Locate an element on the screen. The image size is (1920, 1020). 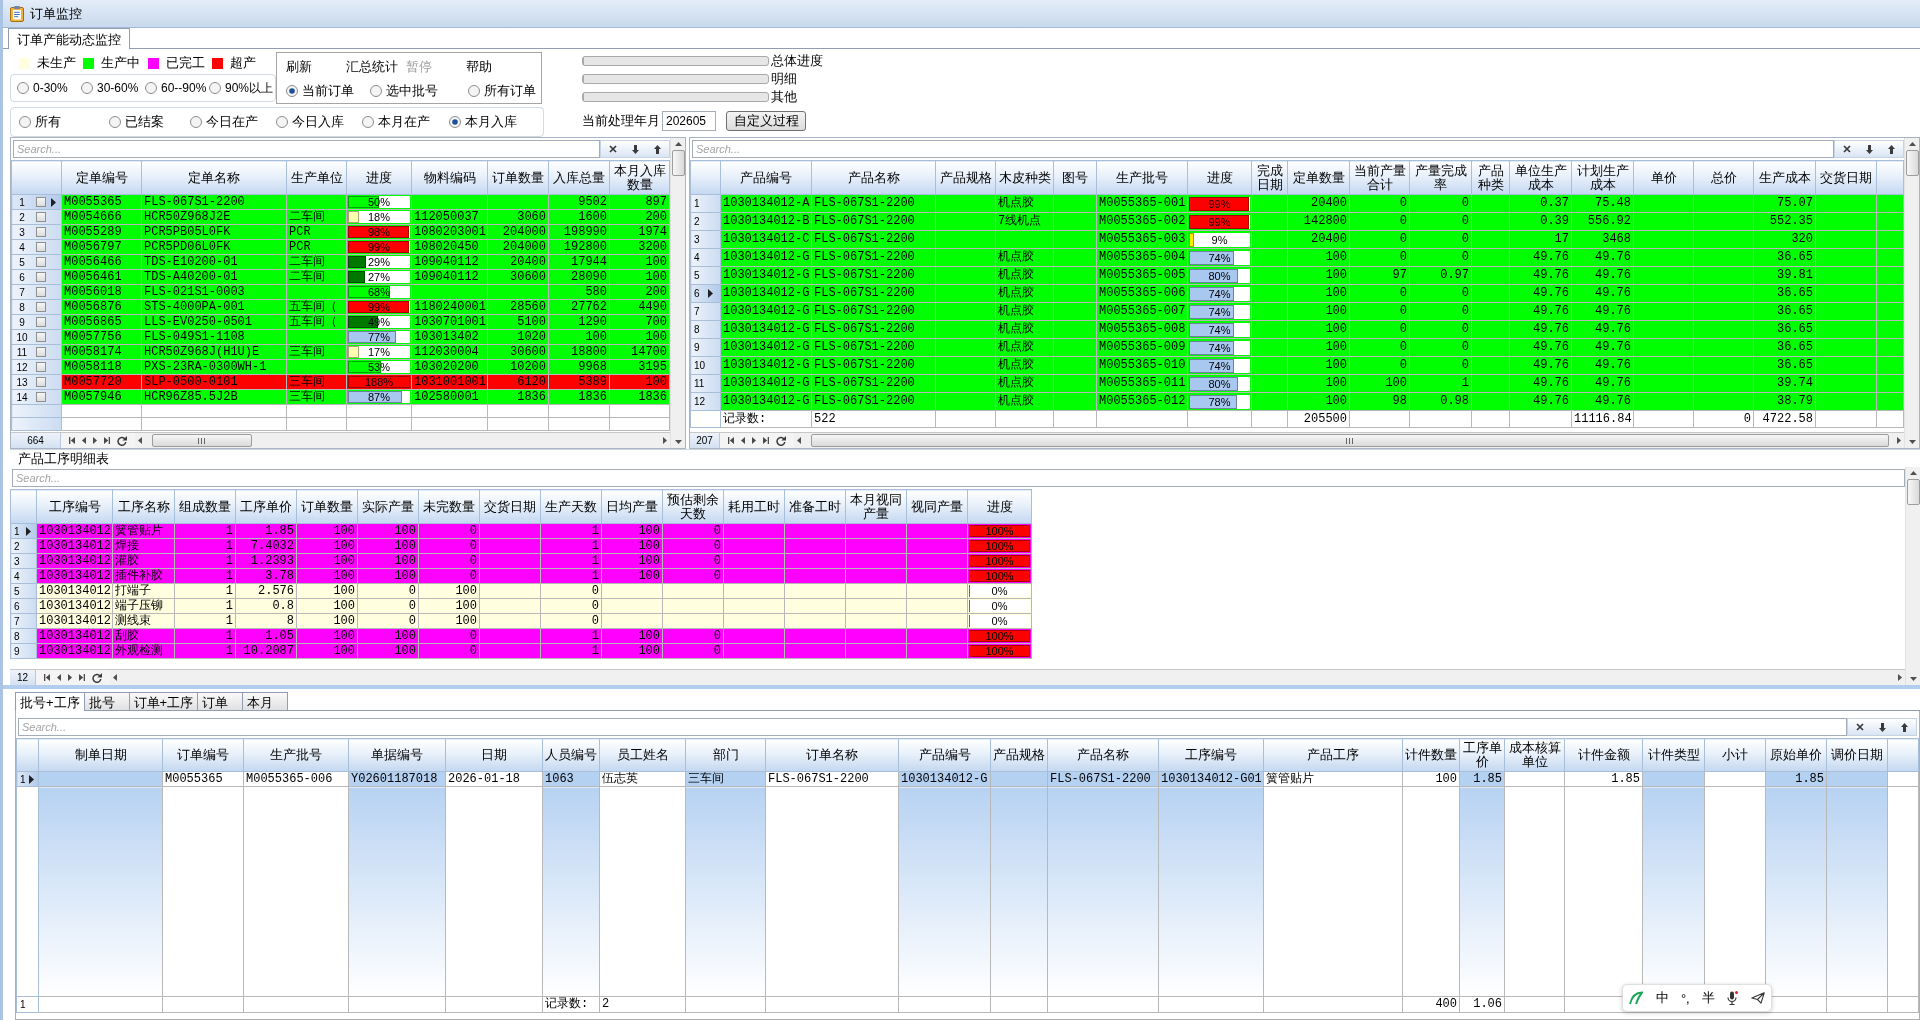
column-header: 组成数量 is located at coordinates (205, 506).